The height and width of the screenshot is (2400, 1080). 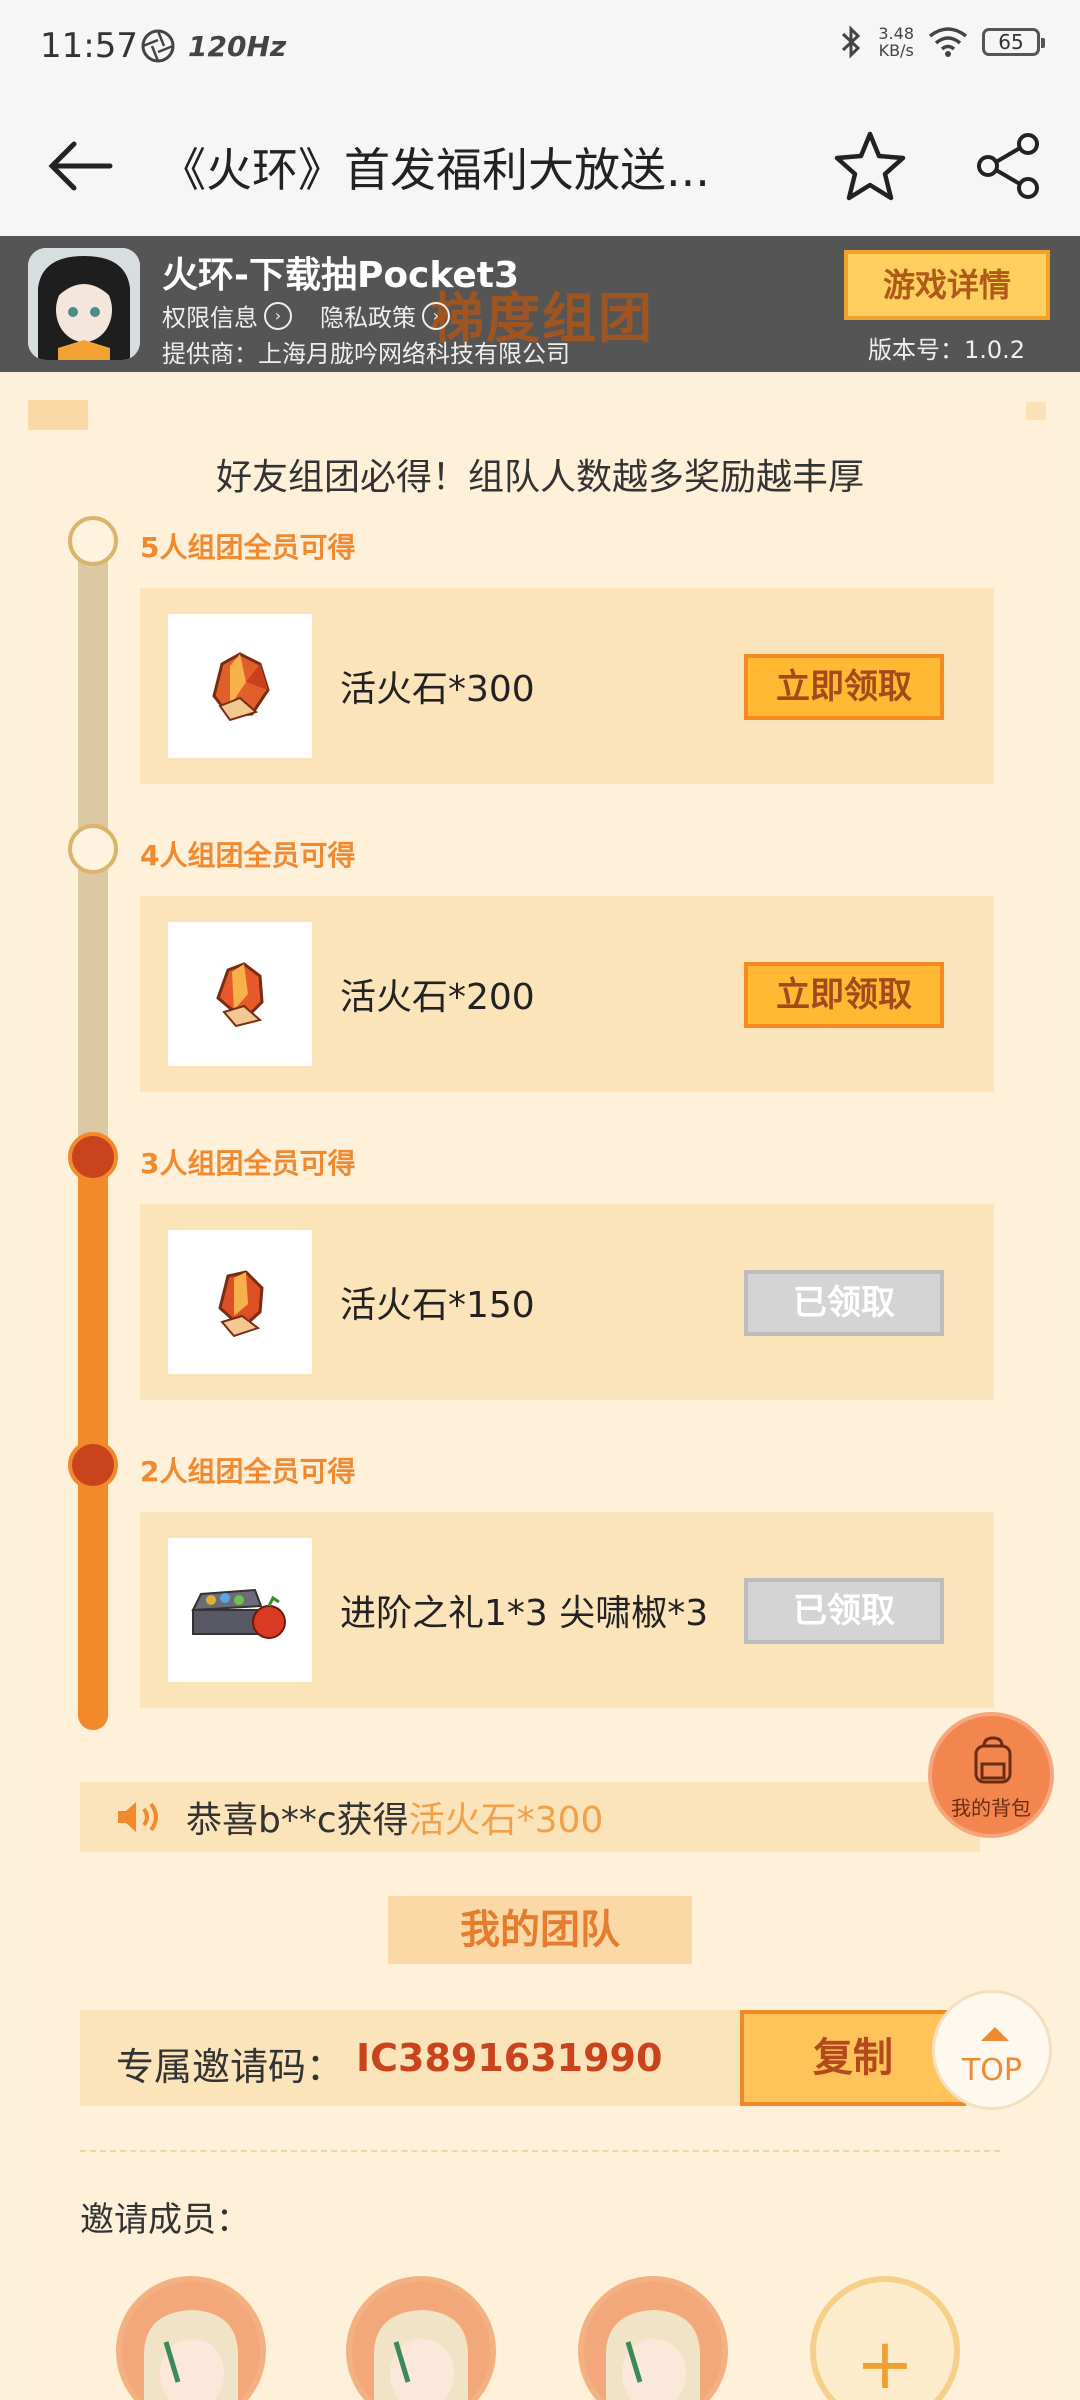 I want to click on reward-card: 活火石*300 立即领取, so click(x=567, y=686).